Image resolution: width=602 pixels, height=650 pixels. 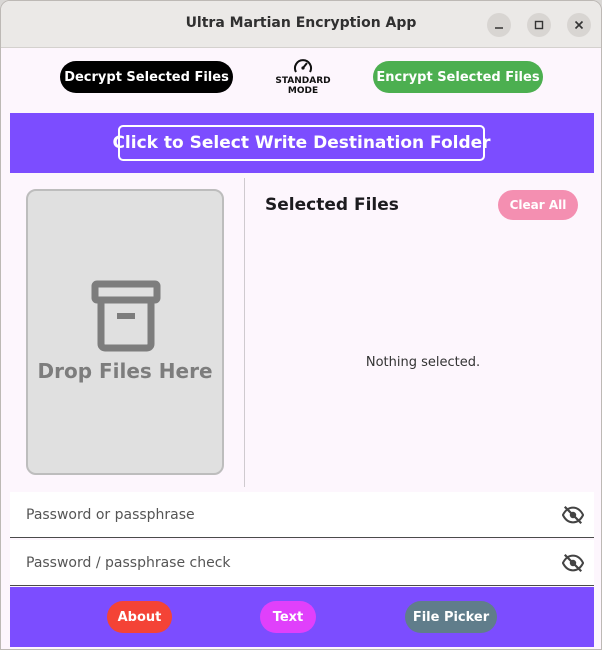 What do you see at coordinates (146, 77) in the screenshot?
I see `decrypt-selected-files-button: Decrypt Selected Files` at bounding box center [146, 77].